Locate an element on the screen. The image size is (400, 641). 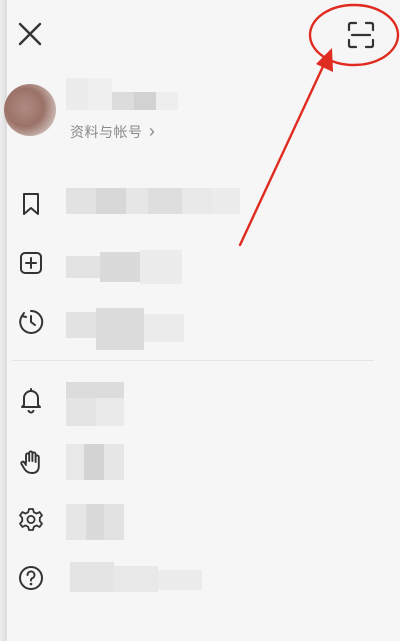
annotation-arrowhead is located at coordinates (324, 60).